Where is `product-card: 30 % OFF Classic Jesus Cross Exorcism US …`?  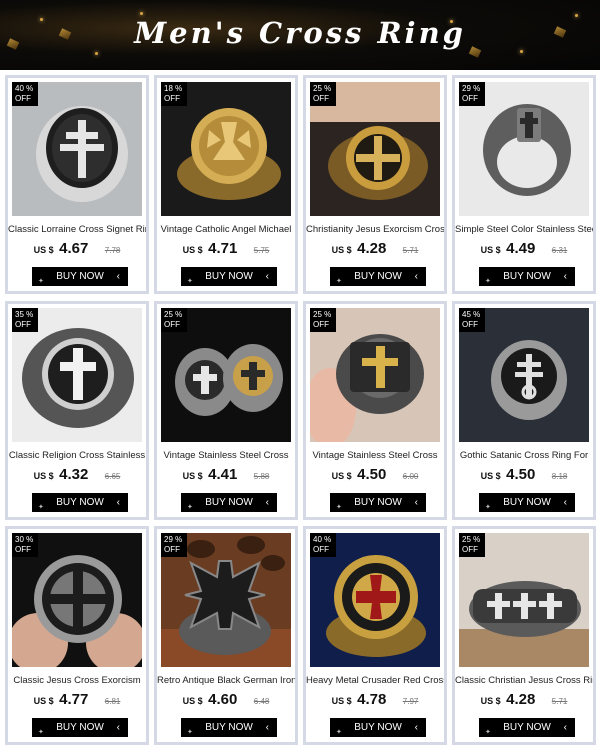 product-card: 30 % OFF Classic Jesus Cross Exorcism US … is located at coordinates (77, 635).